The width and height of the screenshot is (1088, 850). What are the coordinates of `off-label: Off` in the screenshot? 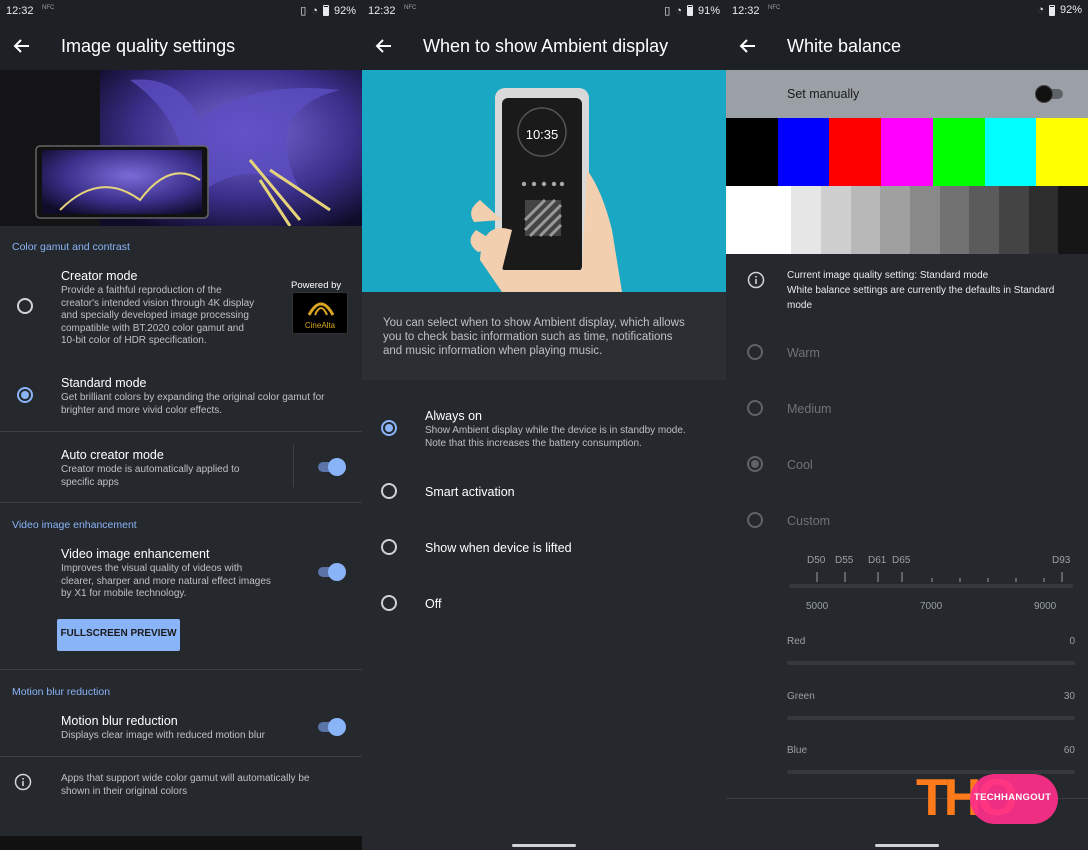 It's located at (433, 604).